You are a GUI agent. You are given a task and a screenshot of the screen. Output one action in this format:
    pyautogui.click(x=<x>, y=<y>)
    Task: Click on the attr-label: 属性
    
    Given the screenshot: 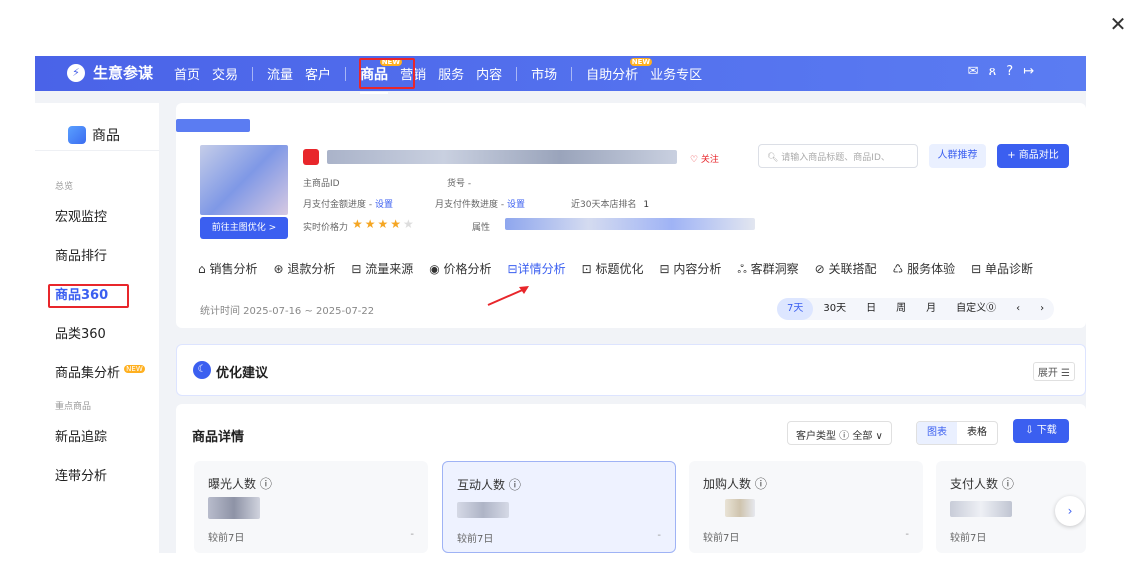 What is the action you would take?
    pyautogui.click(x=481, y=228)
    